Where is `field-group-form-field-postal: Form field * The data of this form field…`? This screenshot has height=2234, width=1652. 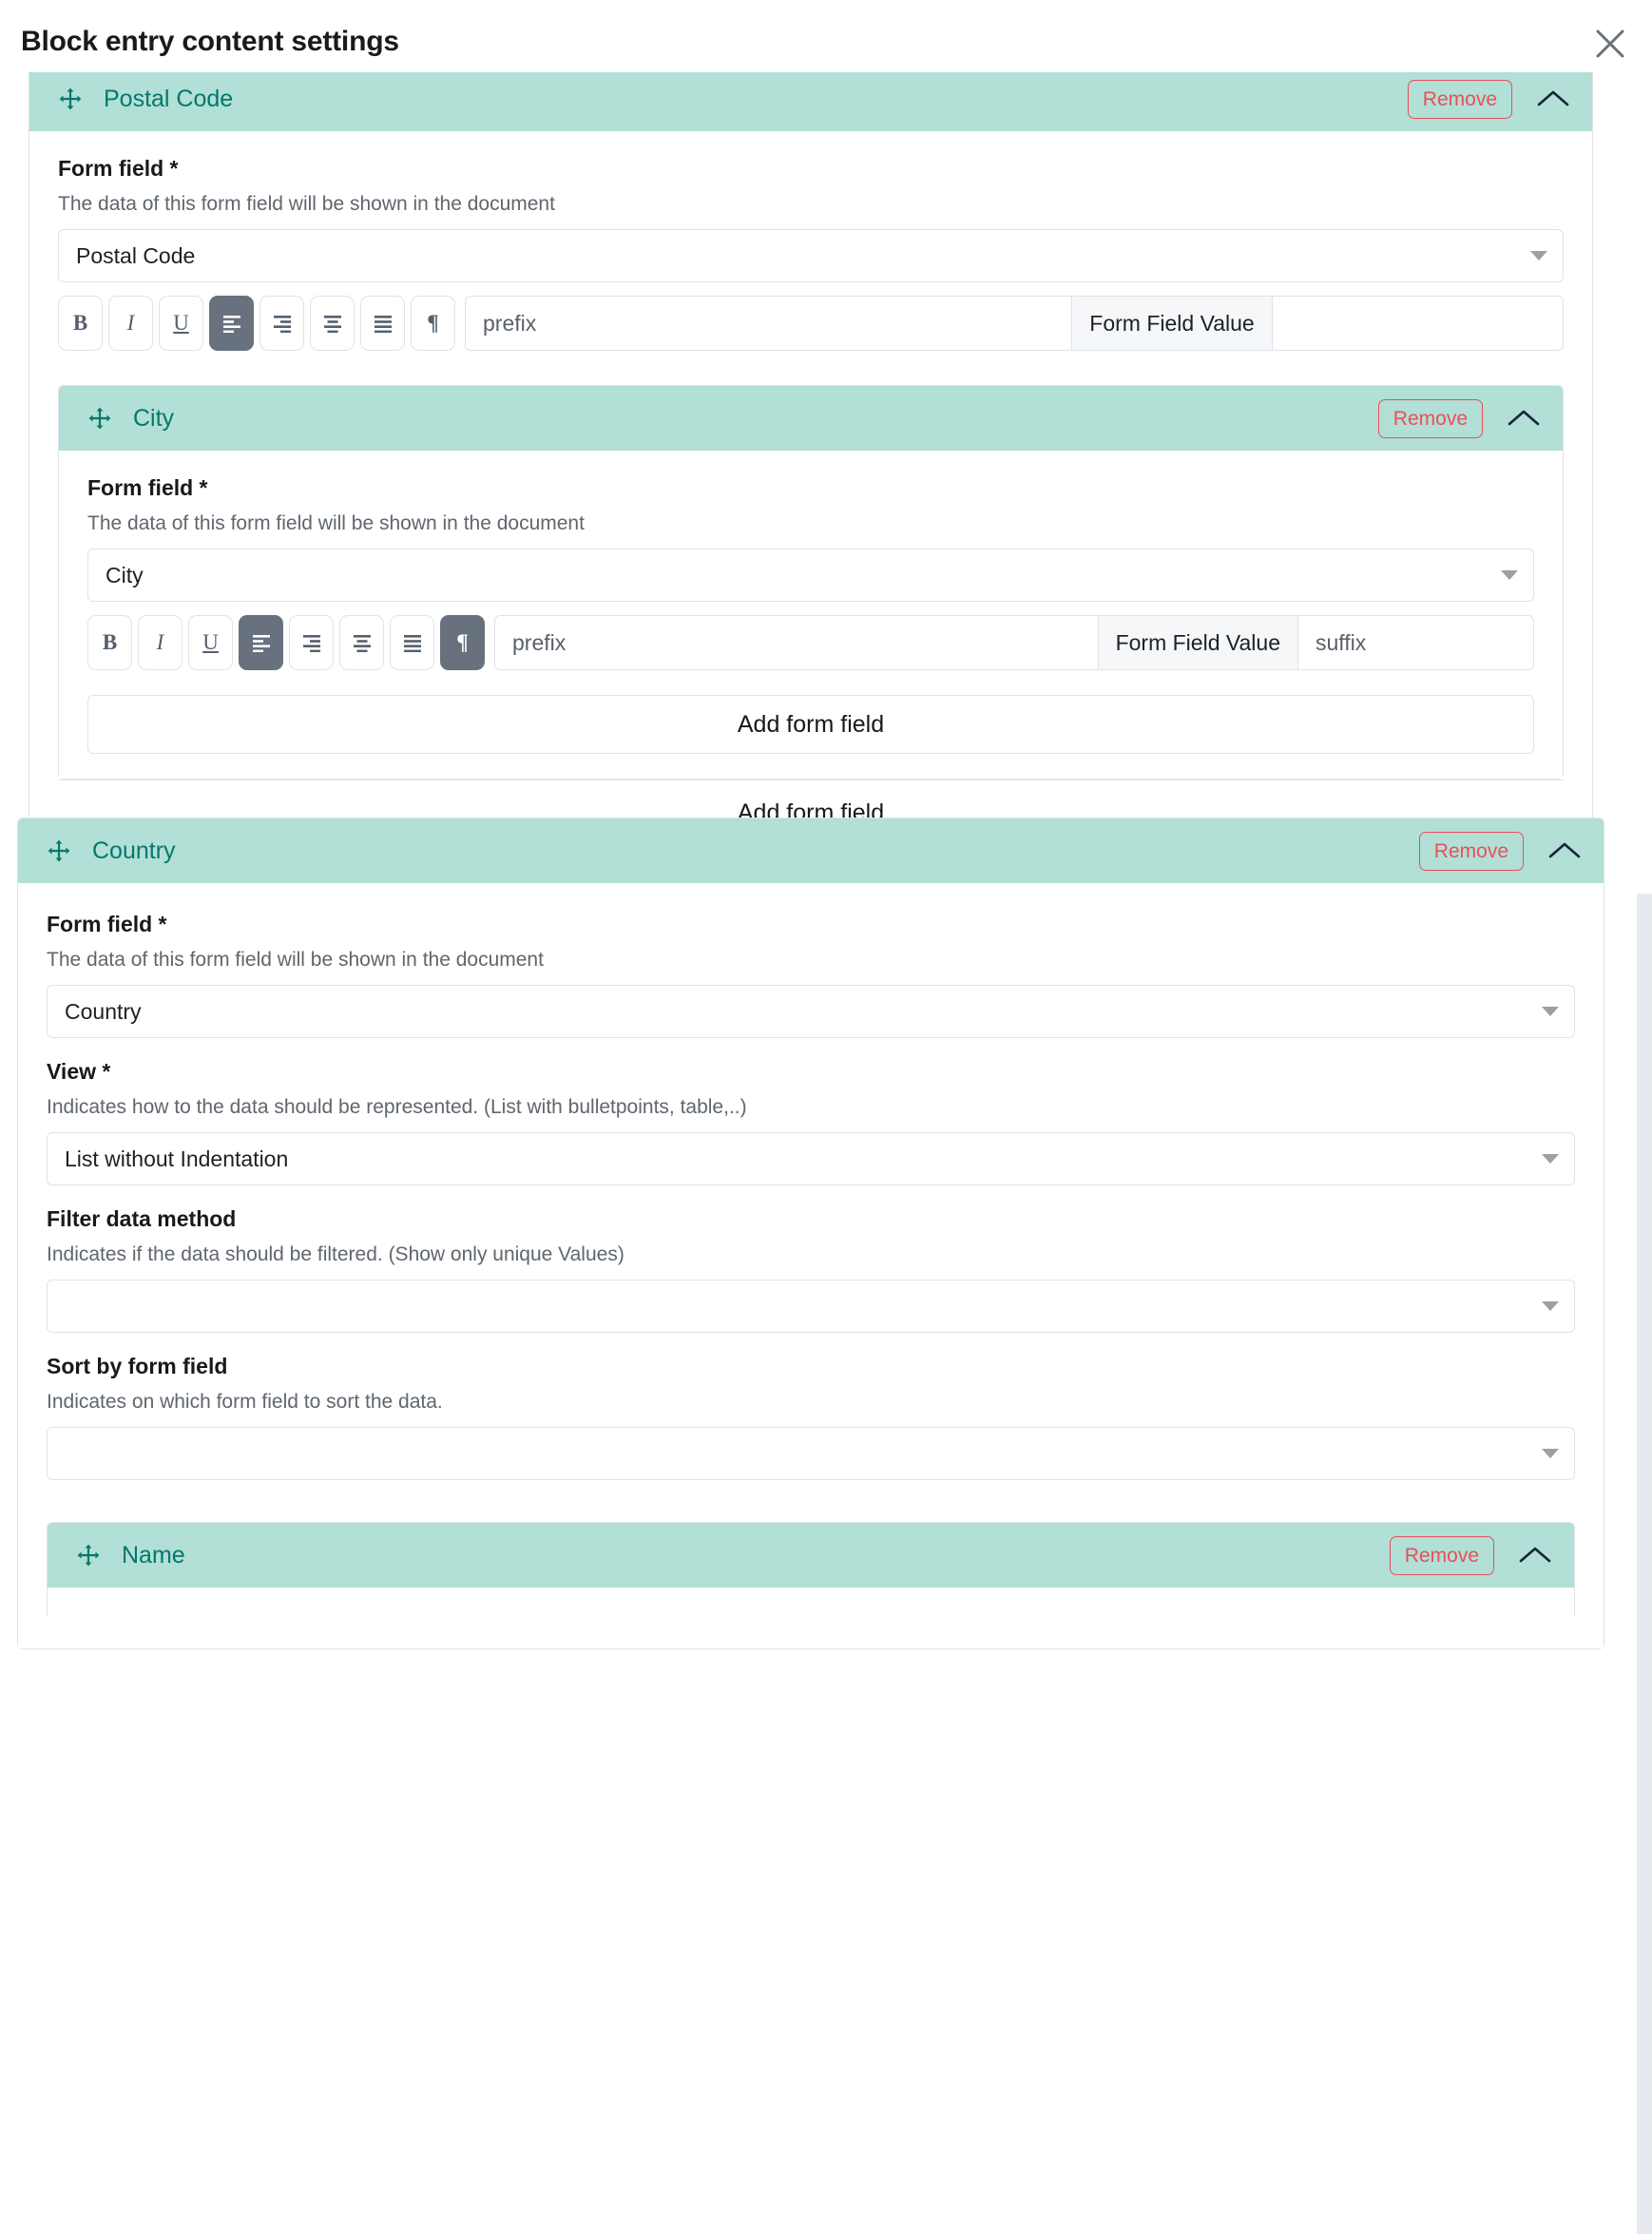
field-group-form-field-postal: Form field * The data of this form field… is located at coordinates (811, 253).